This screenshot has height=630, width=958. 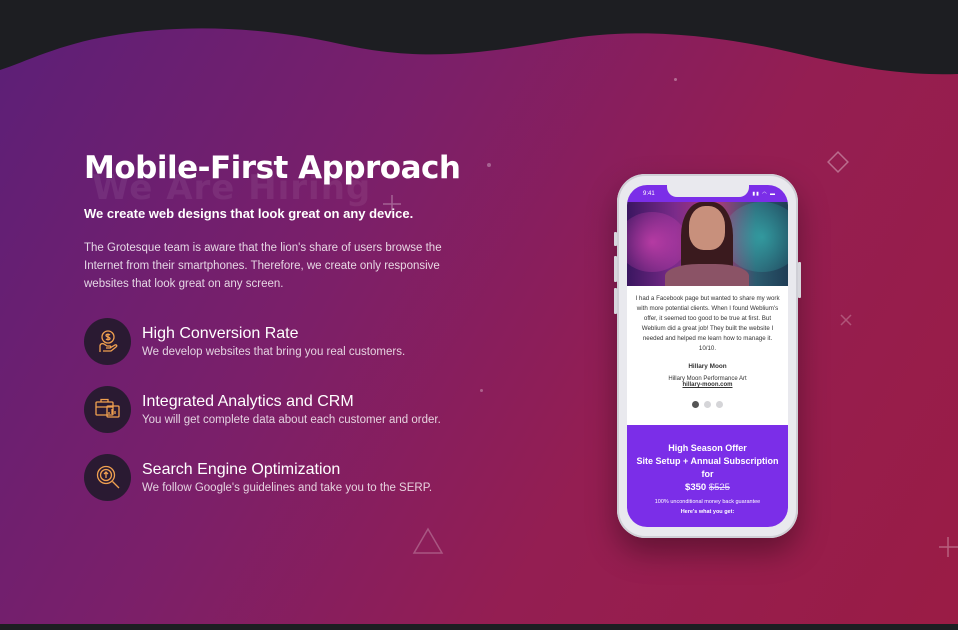 I want to click on testimonial-photo, so click(x=707, y=244).